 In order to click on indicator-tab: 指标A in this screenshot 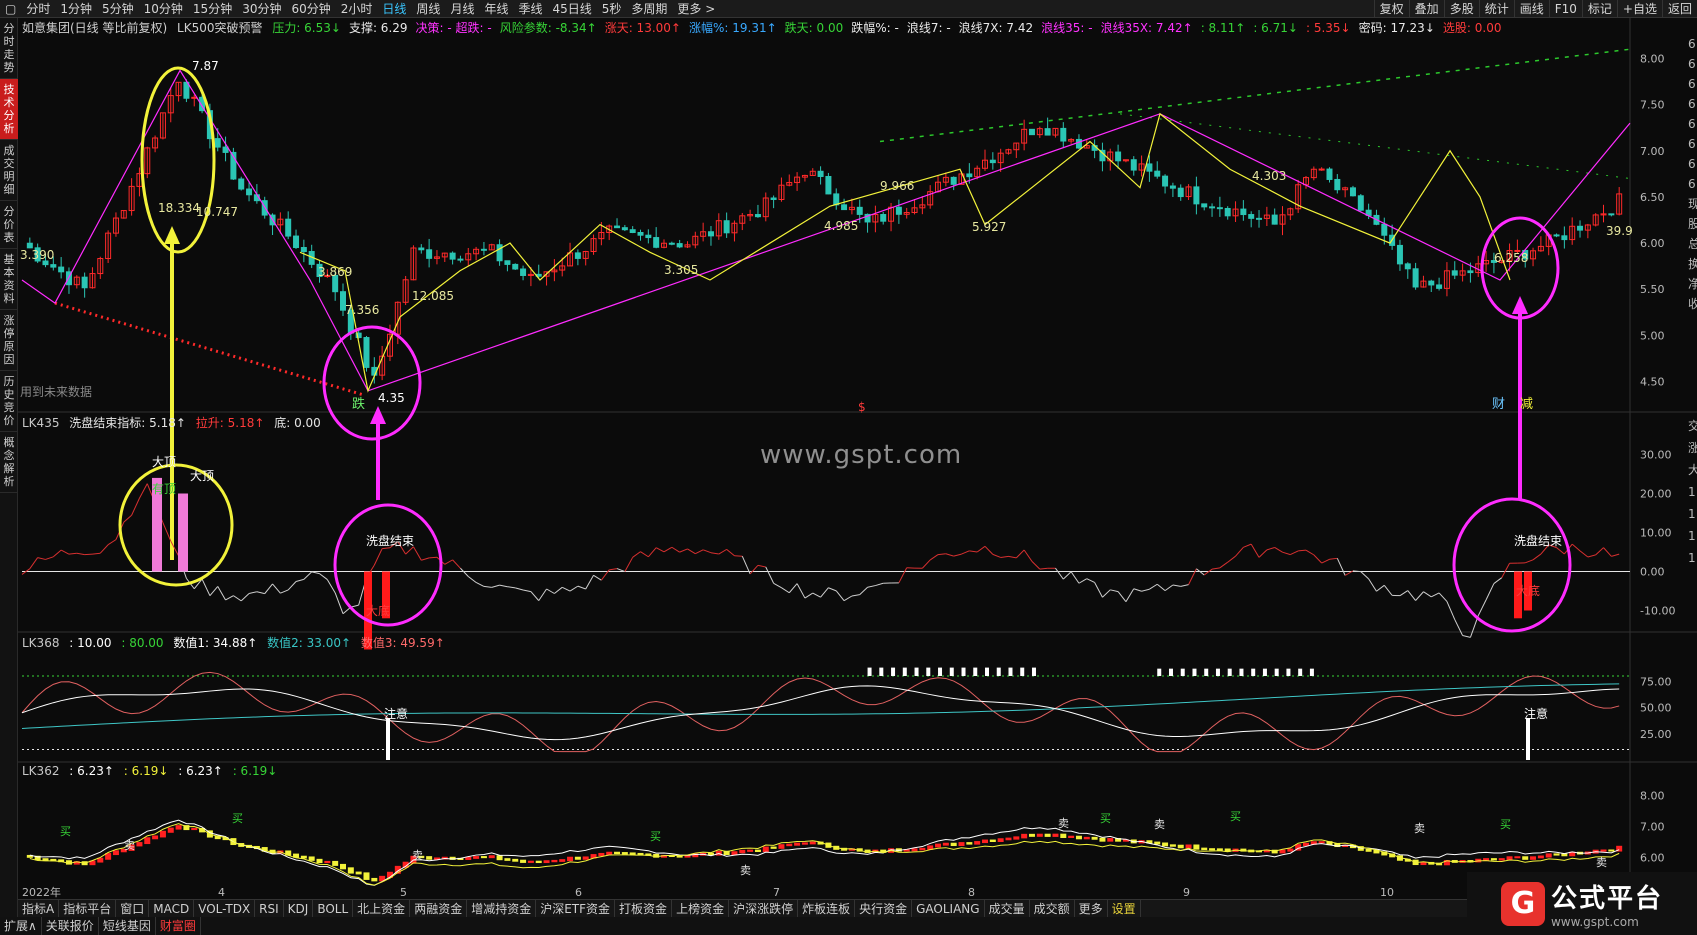, I will do `click(39, 908)`.